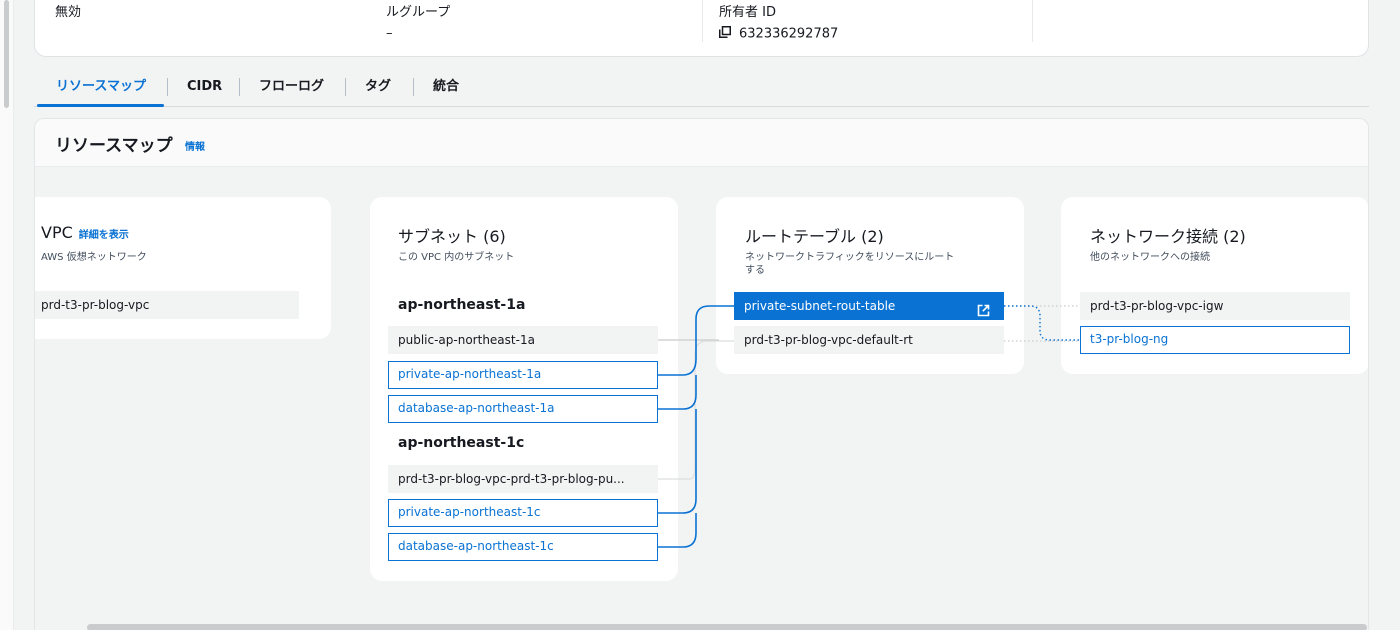 The width and height of the screenshot is (1400, 630). What do you see at coordinates (7, 315) in the screenshot?
I see `page-scrollbar` at bounding box center [7, 315].